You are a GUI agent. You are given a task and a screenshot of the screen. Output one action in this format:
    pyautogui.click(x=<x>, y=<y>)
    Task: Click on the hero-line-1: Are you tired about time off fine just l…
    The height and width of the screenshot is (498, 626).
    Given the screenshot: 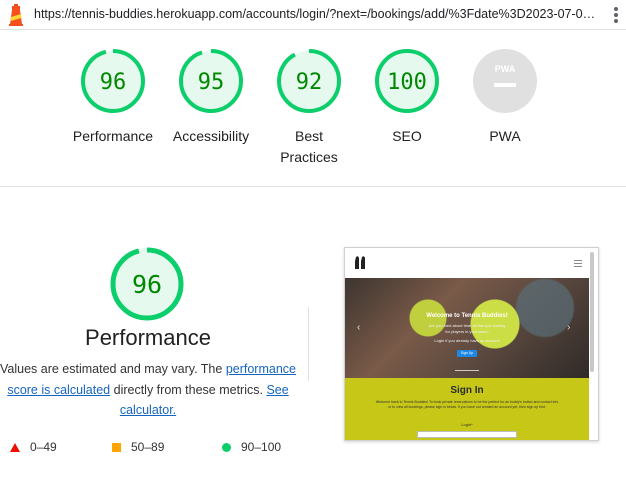 What is the action you would take?
    pyautogui.click(x=467, y=325)
    